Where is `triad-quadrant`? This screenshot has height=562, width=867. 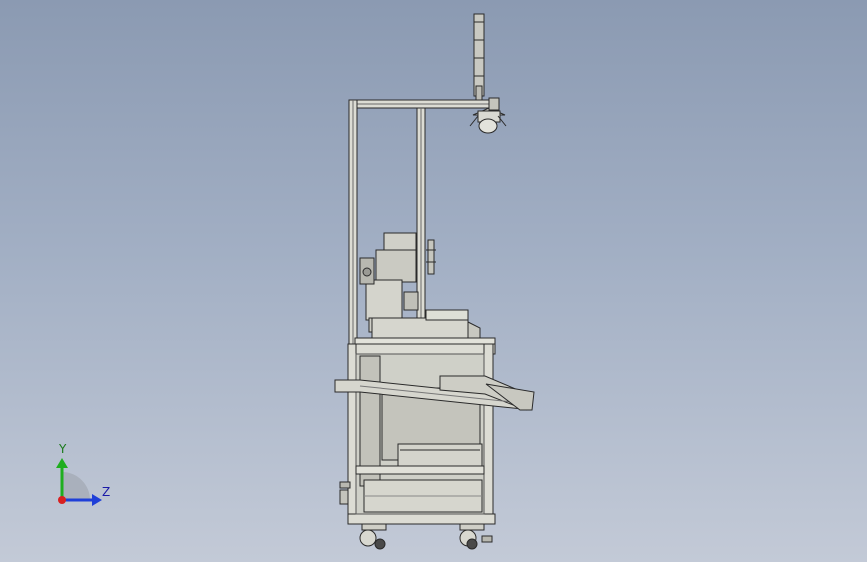
triad-quadrant is located at coordinates (76, 486).